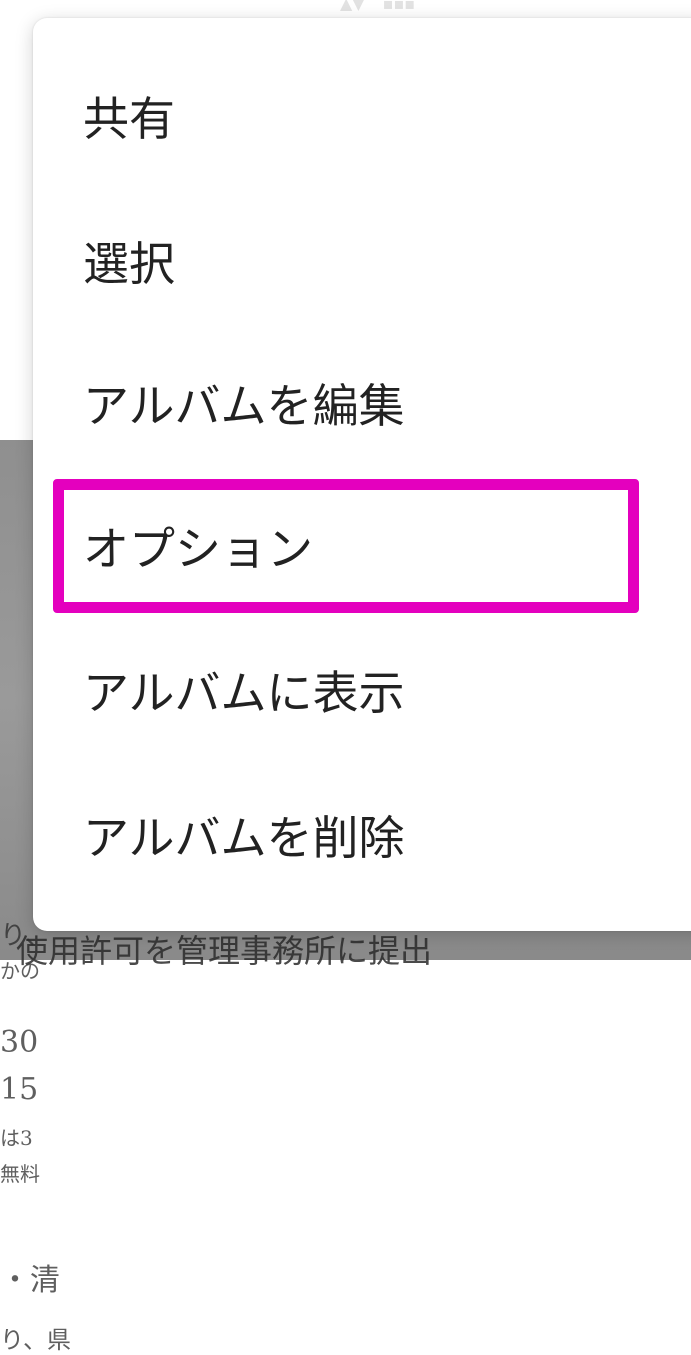  Describe the element at coordinates (362, 403) in the screenshot. I see `menu-item-edit-album: アルバムを編集` at that location.